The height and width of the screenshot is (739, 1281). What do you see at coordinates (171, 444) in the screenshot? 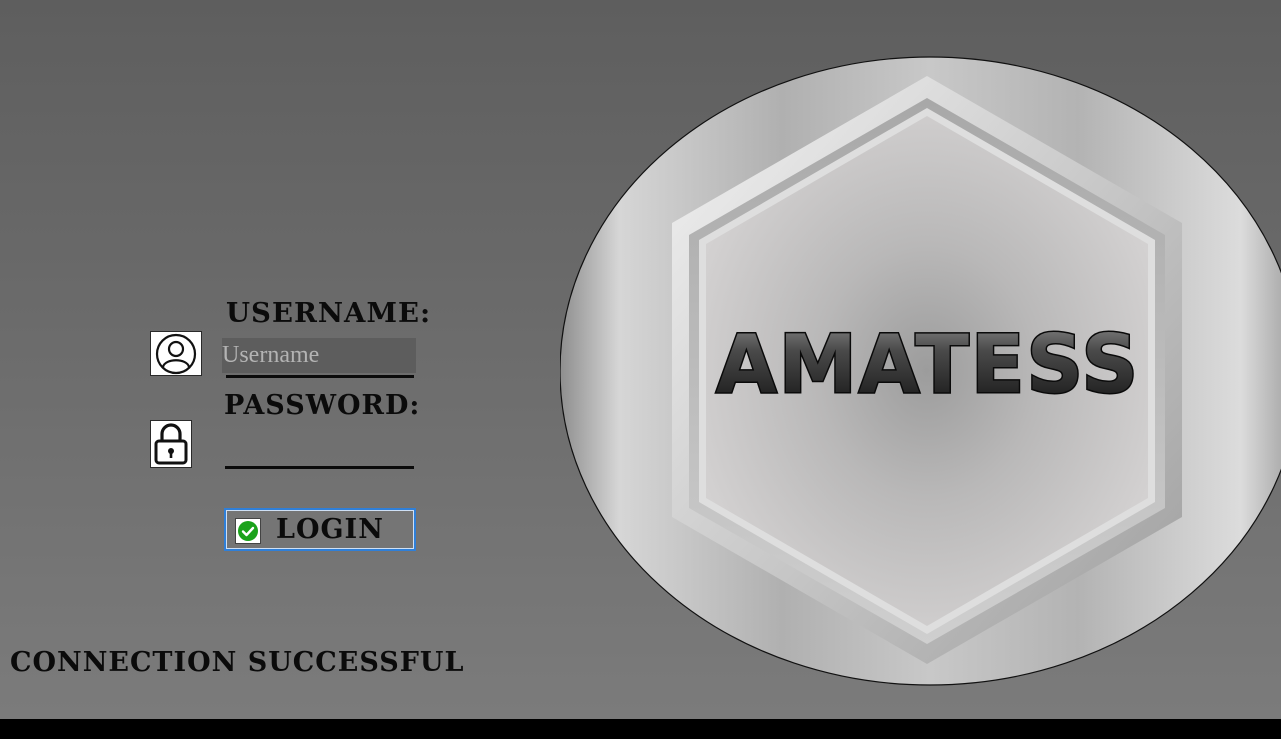
I see `lock-icon` at bounding box center [171, 444].